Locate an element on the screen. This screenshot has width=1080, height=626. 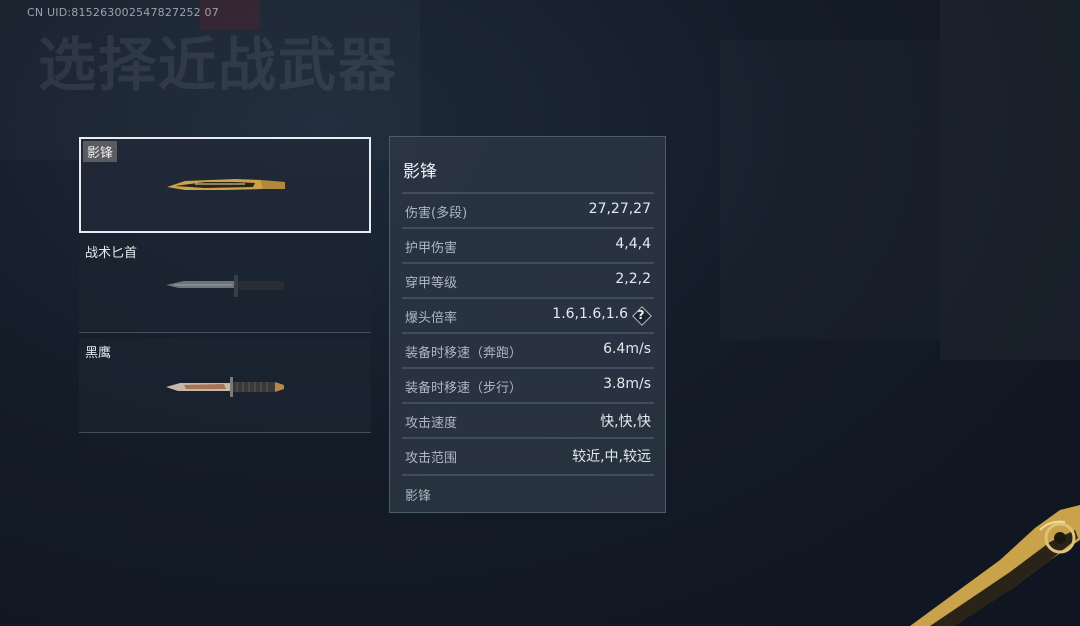
stat-value: 3.8m/s is located at coordinates (627, 384).